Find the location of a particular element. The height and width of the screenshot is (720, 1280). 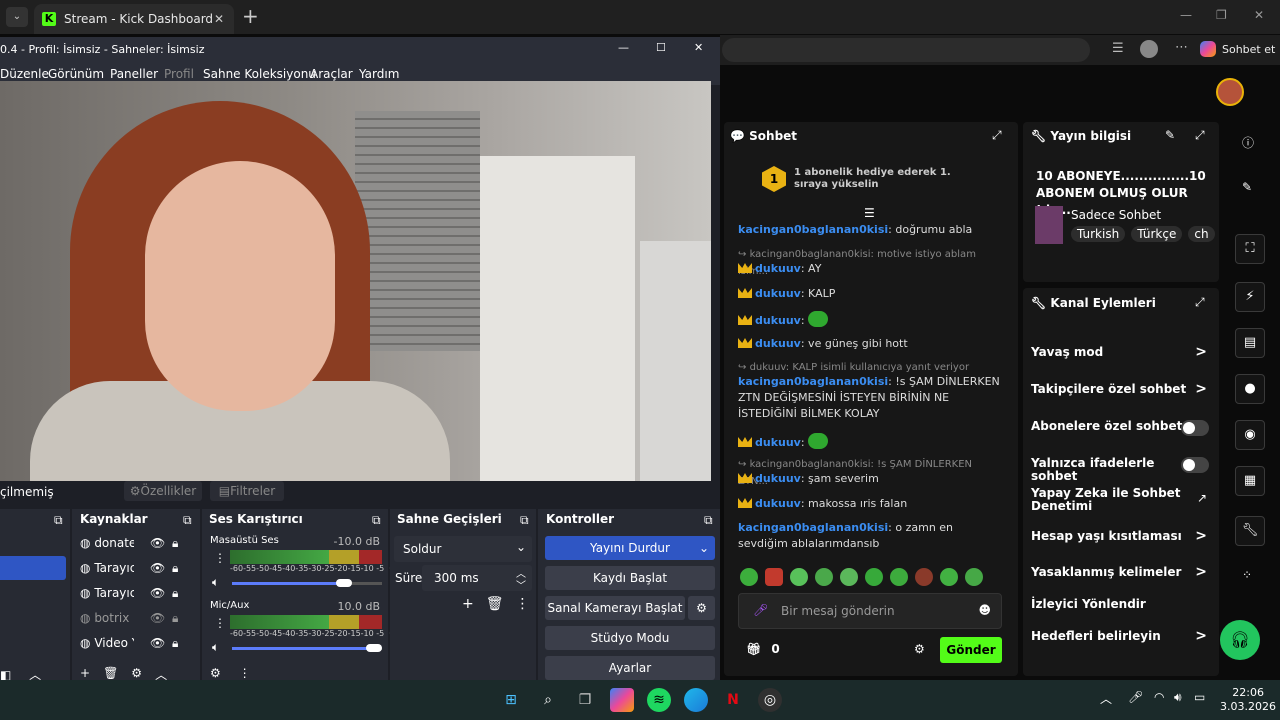

channel-action-item: Hedefleri belirleyin > is located at coordinates (1121, 638).